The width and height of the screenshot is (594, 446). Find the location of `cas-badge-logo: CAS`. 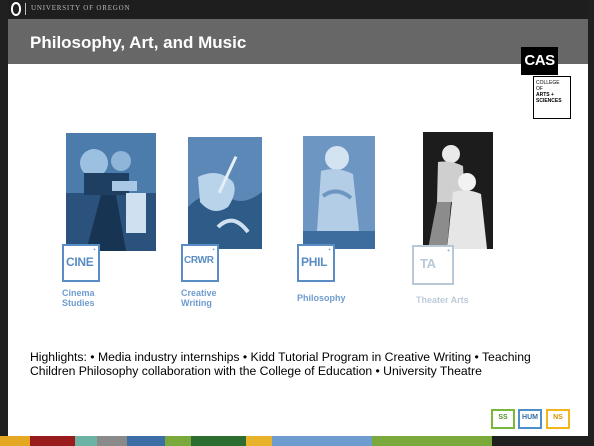

cas-badge-logo: CAS is located at coordinates (539, 61).